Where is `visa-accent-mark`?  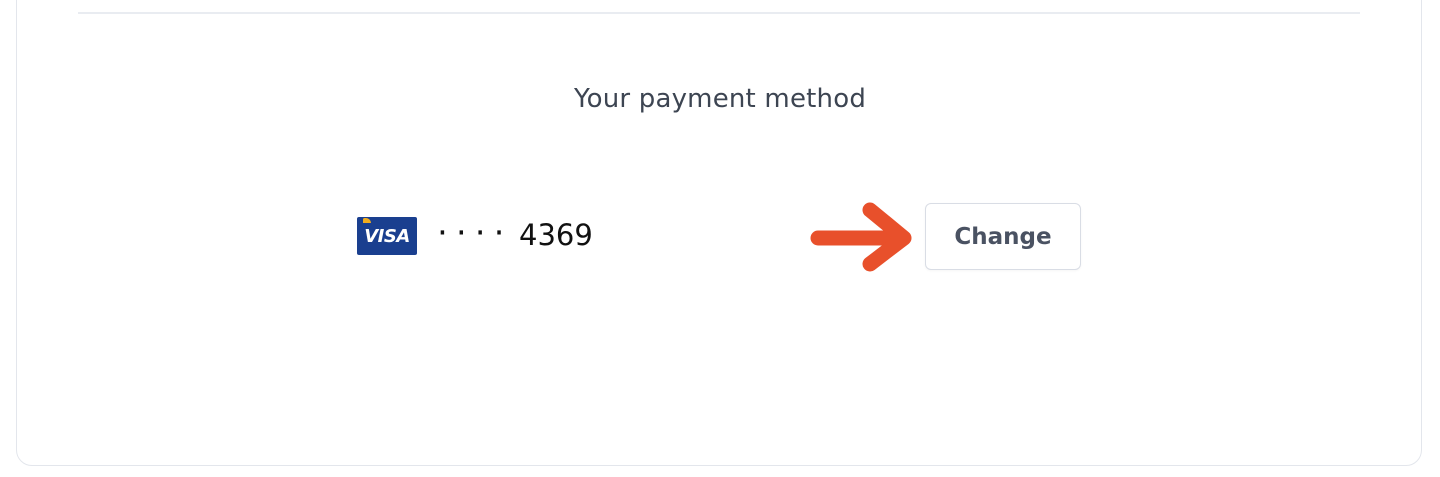
visa-accent-mark is located at coordinates (367, 220).